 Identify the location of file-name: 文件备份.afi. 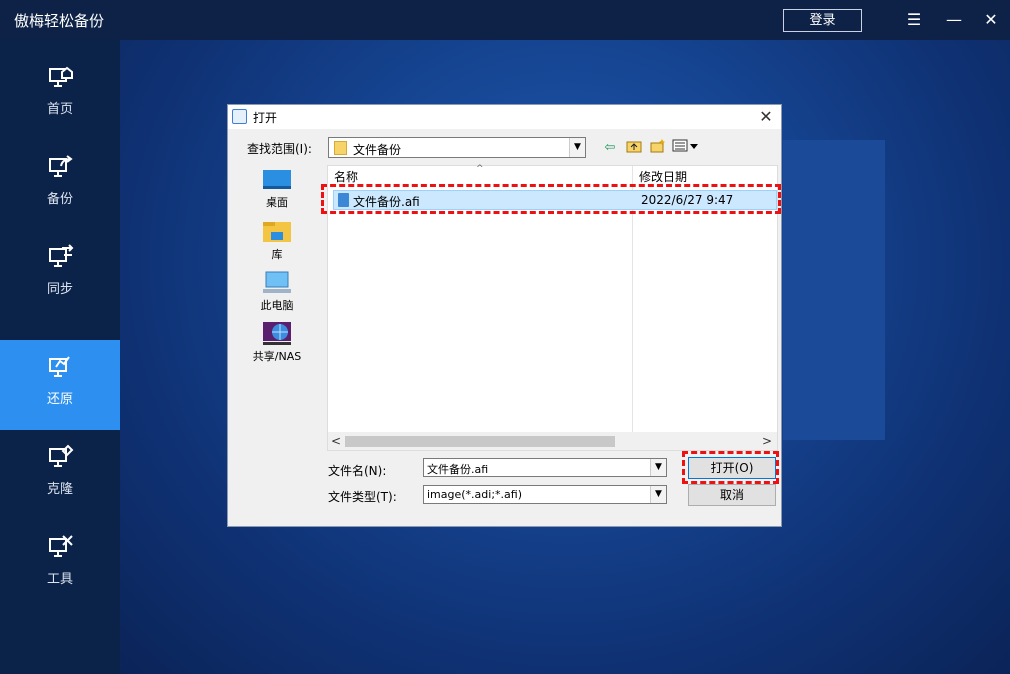
(386, 202).